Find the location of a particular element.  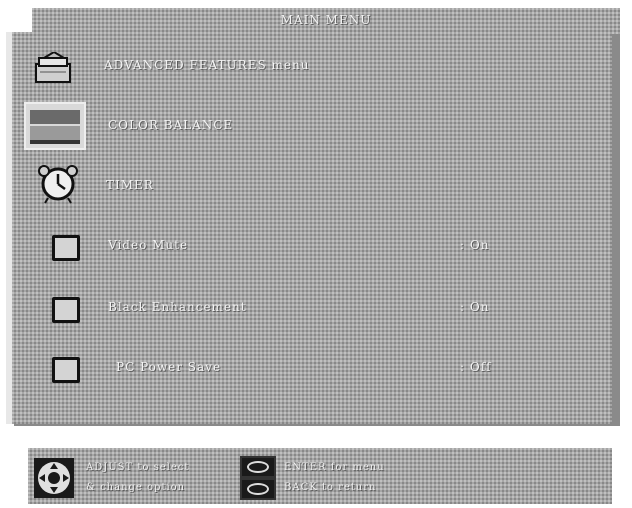

black-enhancement-label: Black Enhancement is located at coordinates (177, 307).